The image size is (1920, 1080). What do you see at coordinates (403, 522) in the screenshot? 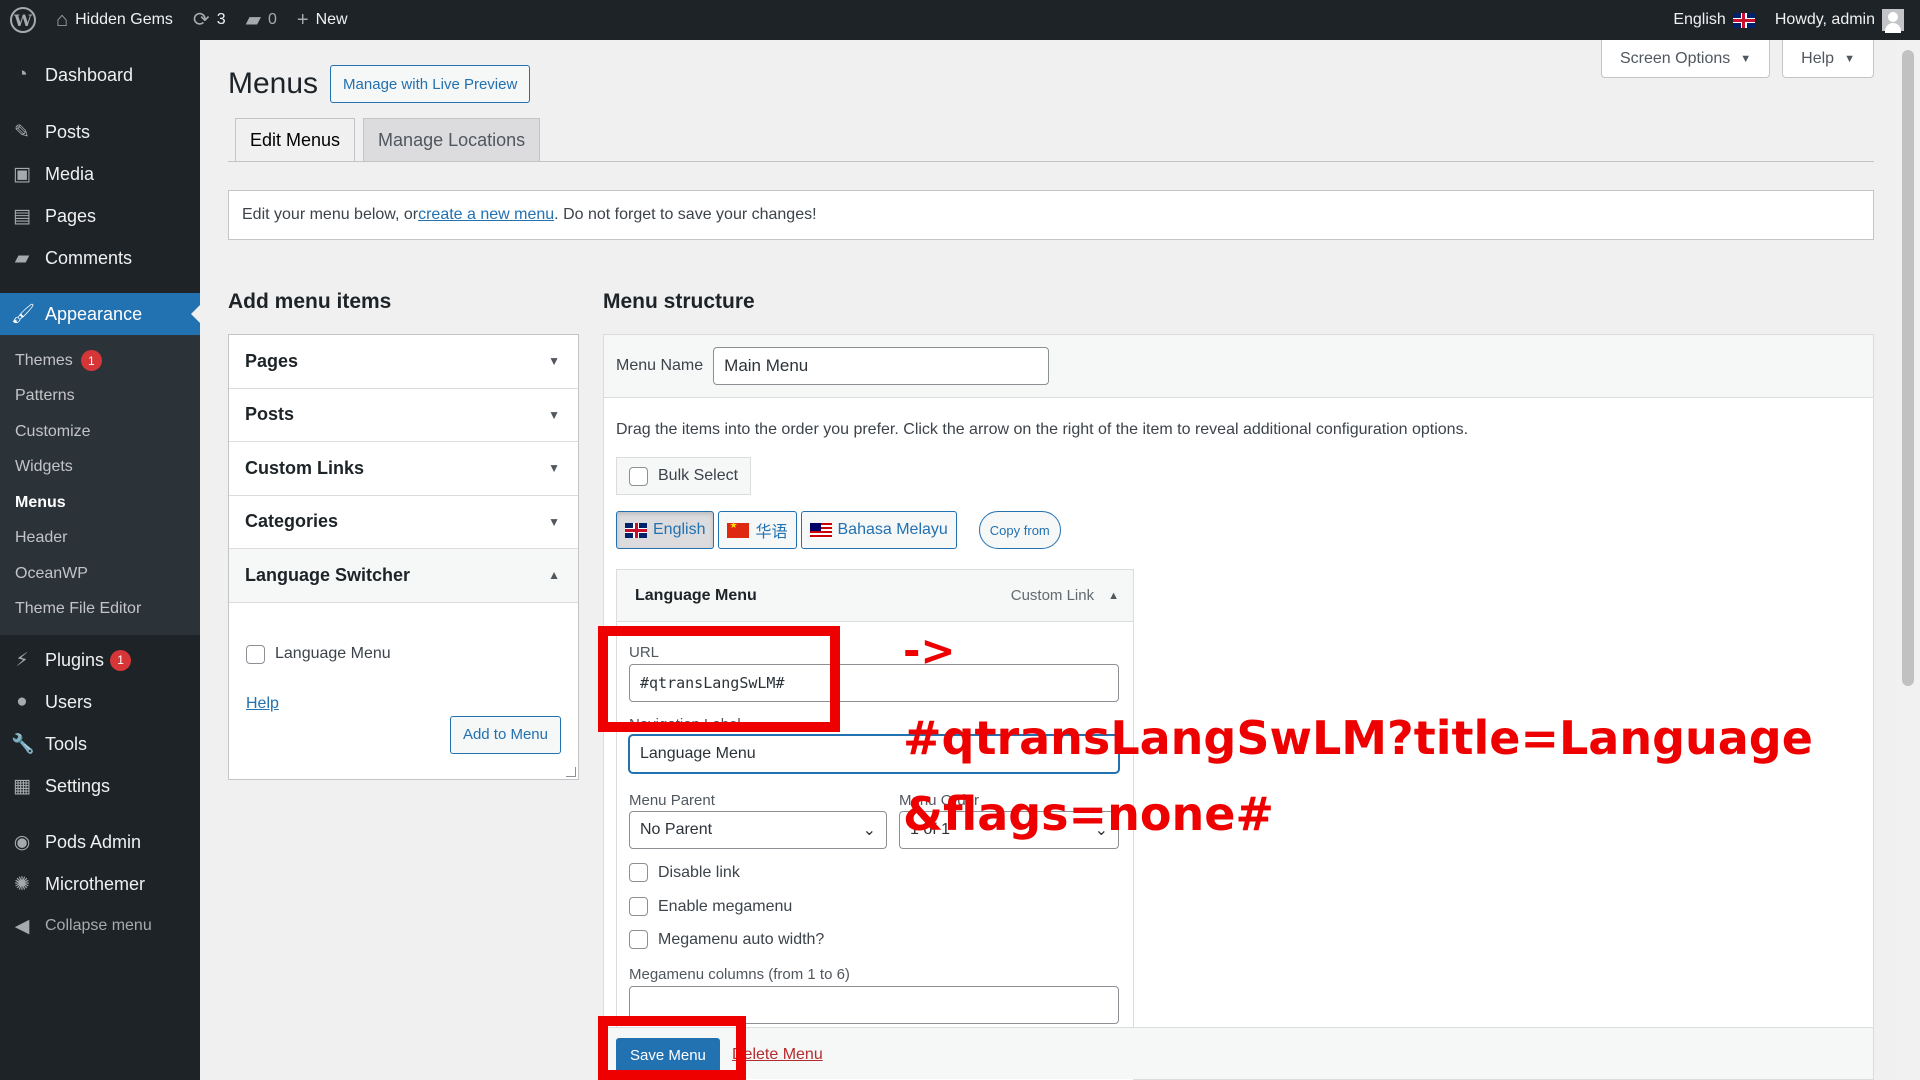
I see `accordion-categories: Categories ▼` at bounding box center [403, 522].